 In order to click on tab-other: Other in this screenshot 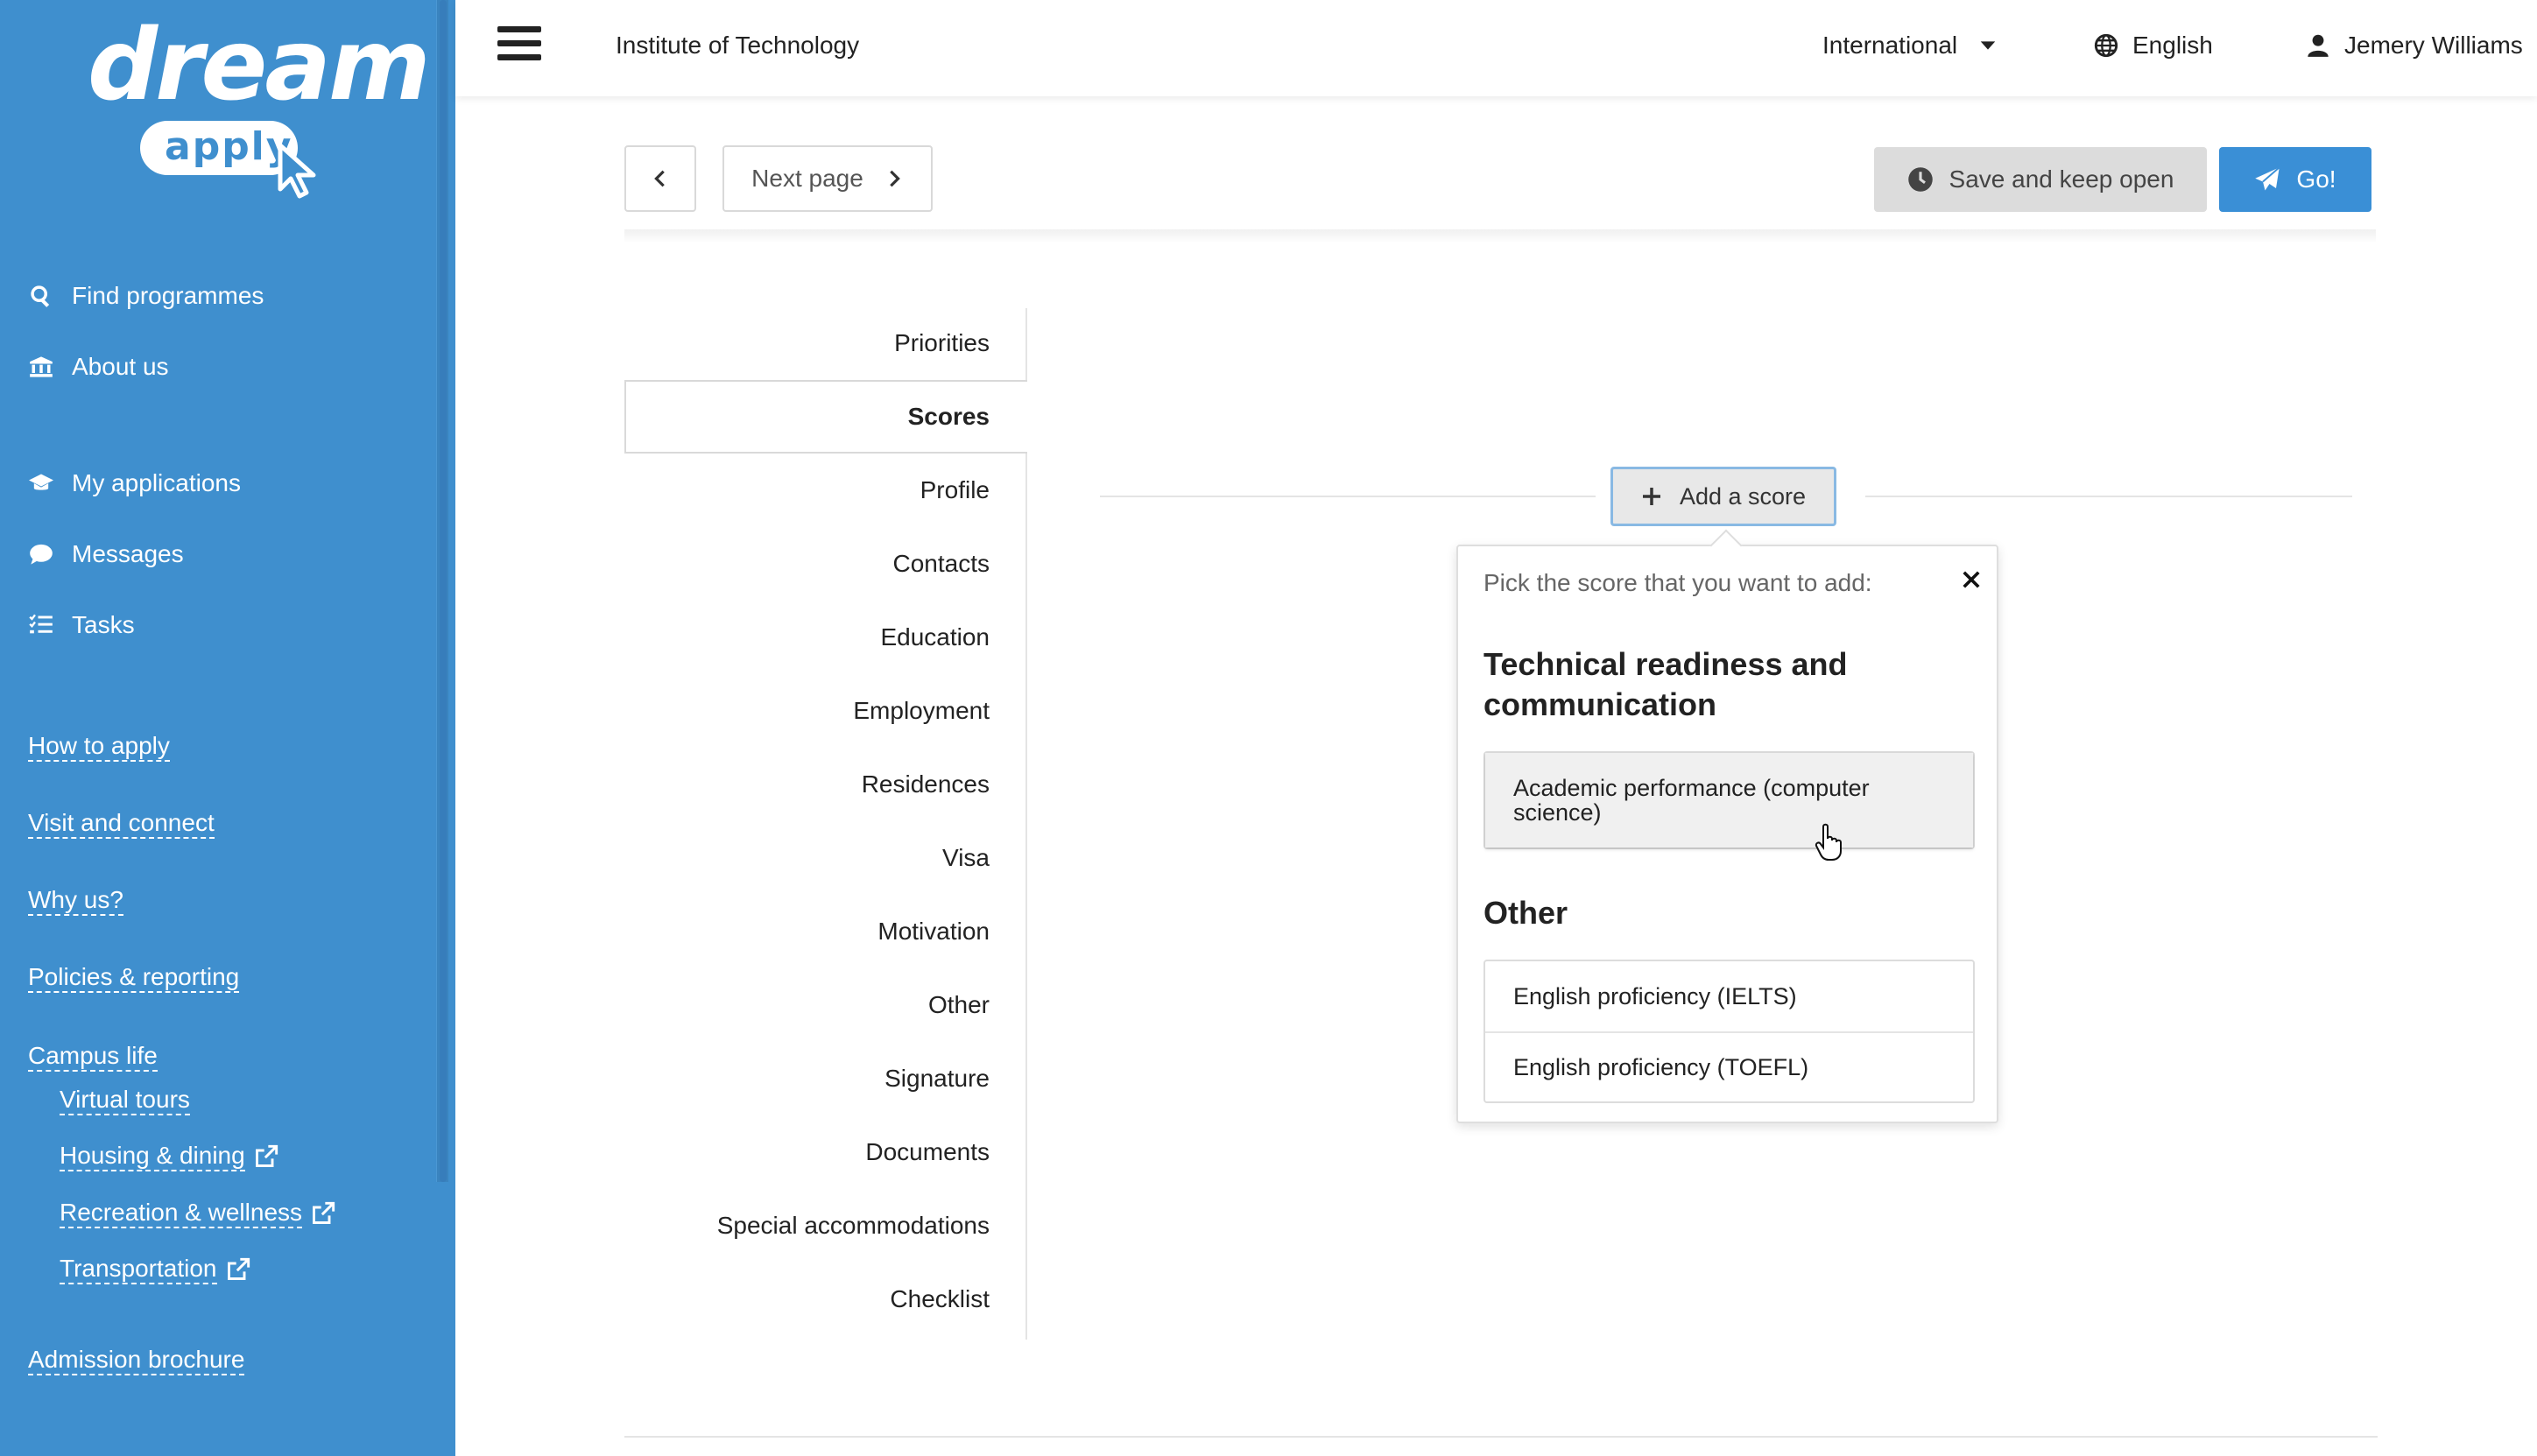, I will do `click(825, 1005)`.